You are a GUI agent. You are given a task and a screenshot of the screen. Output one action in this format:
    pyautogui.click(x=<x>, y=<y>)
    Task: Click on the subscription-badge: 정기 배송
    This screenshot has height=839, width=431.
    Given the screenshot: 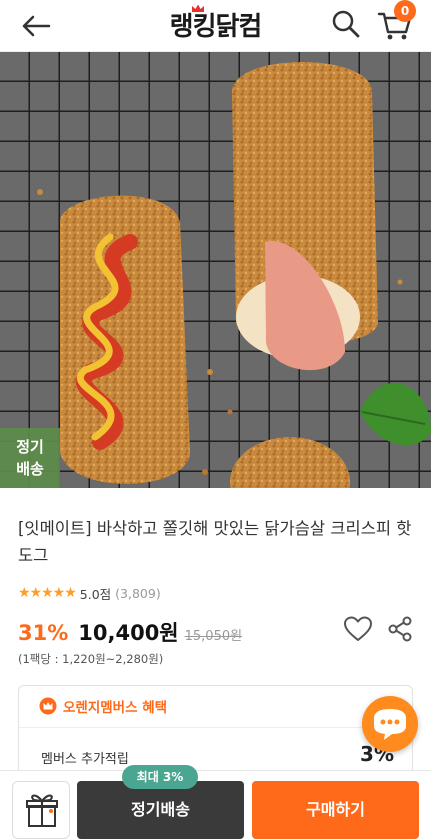 What is the action you would take?
    pyautogui.click(x=30, y=458)
    